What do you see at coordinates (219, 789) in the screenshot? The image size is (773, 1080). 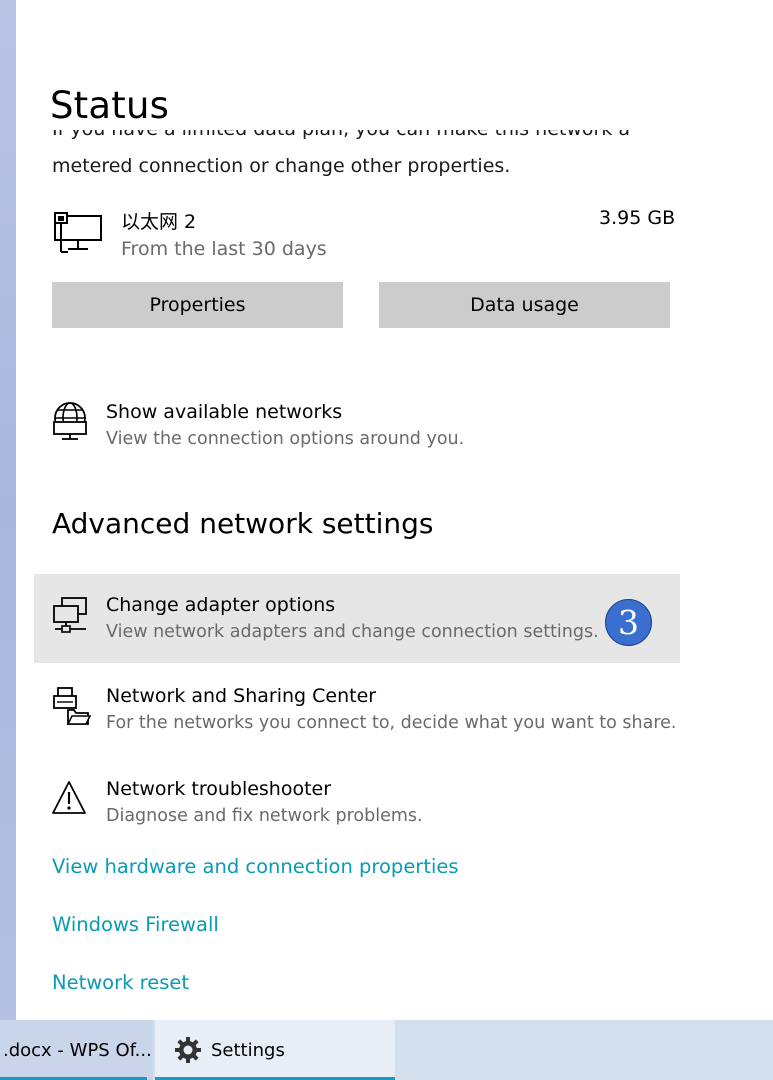 I see `network-troubleshooter-title: Network troubleshooter` at bounding box center [219, 789].